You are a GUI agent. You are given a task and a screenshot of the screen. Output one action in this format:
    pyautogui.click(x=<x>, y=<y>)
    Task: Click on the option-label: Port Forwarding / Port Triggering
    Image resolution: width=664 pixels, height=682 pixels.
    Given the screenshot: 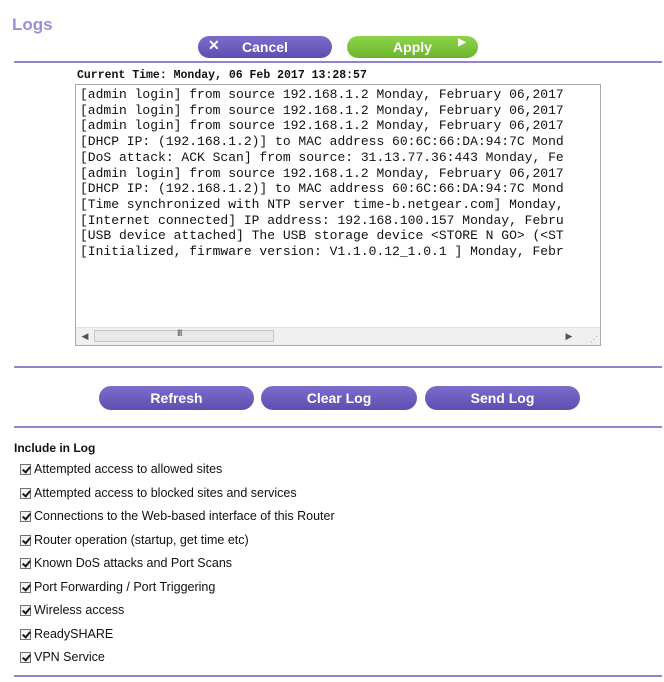 What is the action you would take?
    pyautogui.click(x=125, y=587)
    